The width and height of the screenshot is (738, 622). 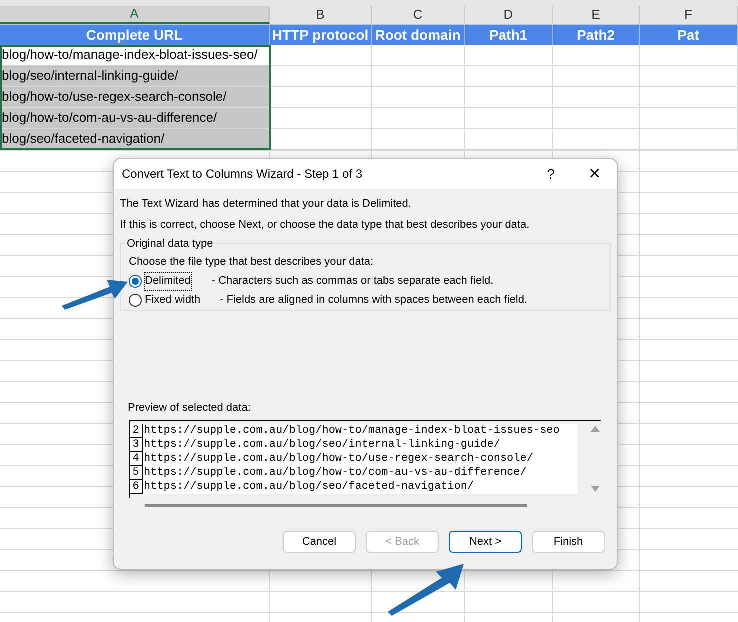 What do you see at coordinates (136, 459) in the screenshot?
I see `row-number: 4` at bounding box center [136, 459].